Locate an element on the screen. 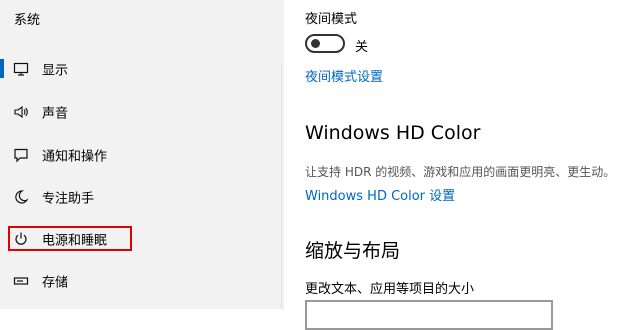 This screenshot has height=330, width=620. sidebar-item-notifications: 通知和操作 is located at coordinates (140, 155).